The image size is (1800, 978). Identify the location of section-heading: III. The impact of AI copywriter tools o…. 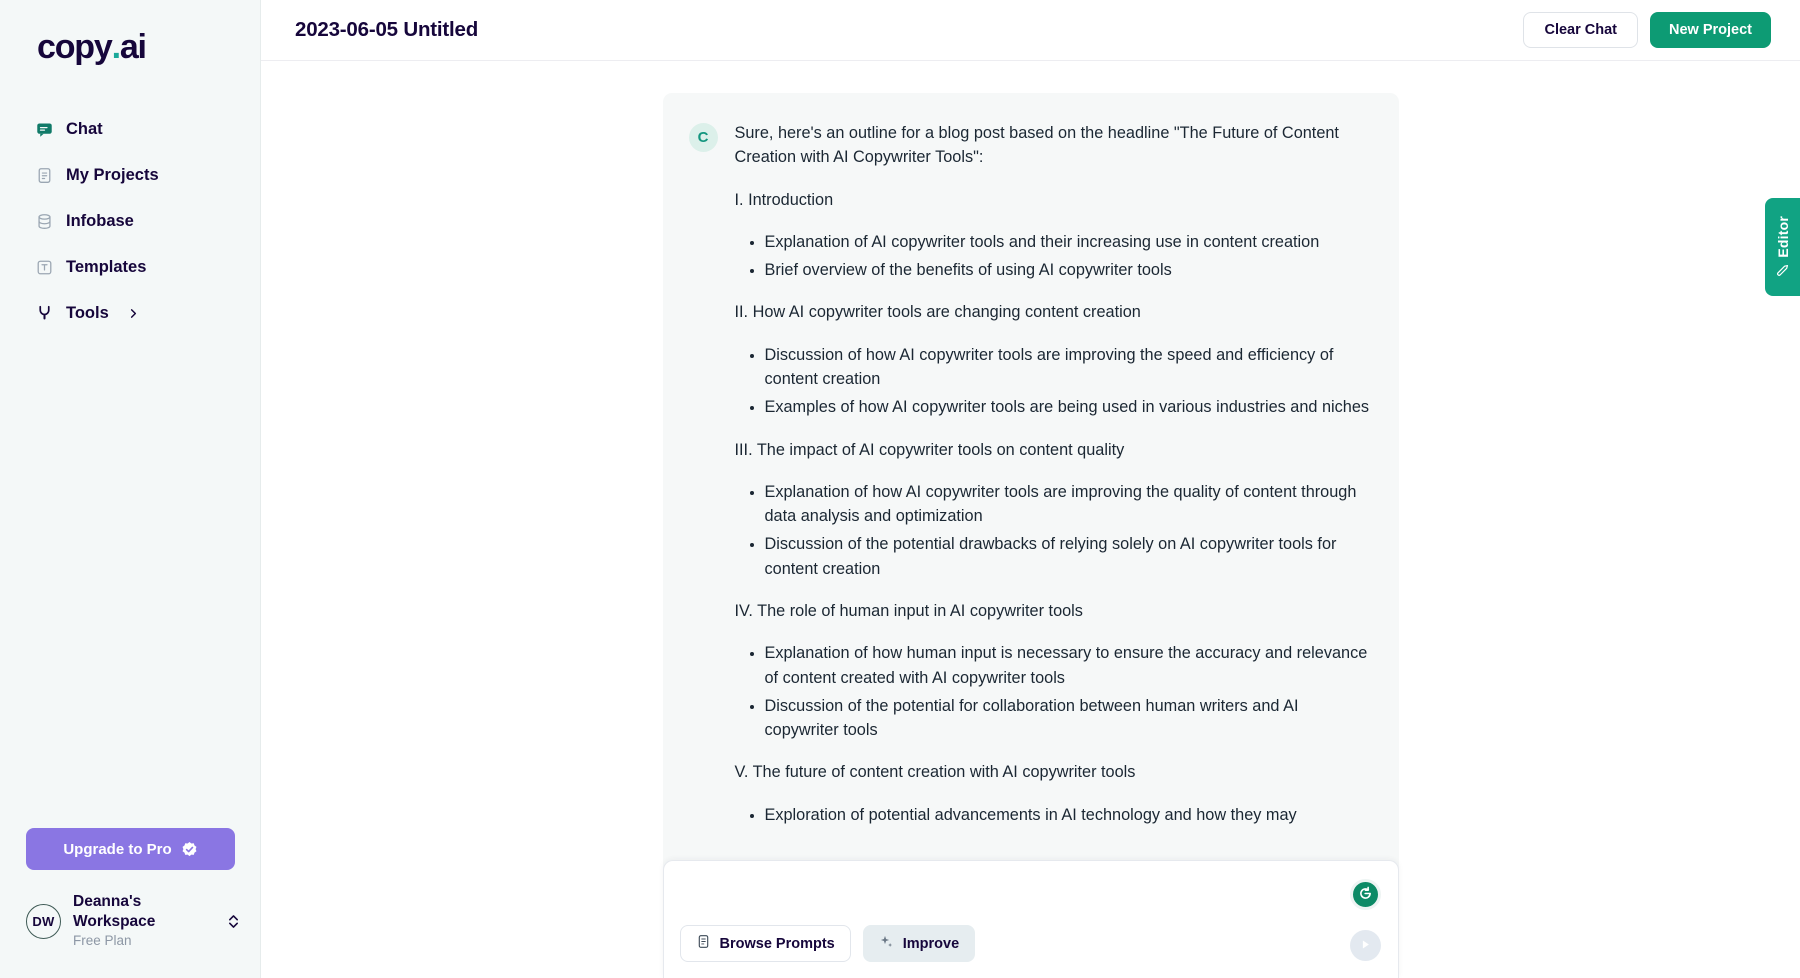
(929, 449).